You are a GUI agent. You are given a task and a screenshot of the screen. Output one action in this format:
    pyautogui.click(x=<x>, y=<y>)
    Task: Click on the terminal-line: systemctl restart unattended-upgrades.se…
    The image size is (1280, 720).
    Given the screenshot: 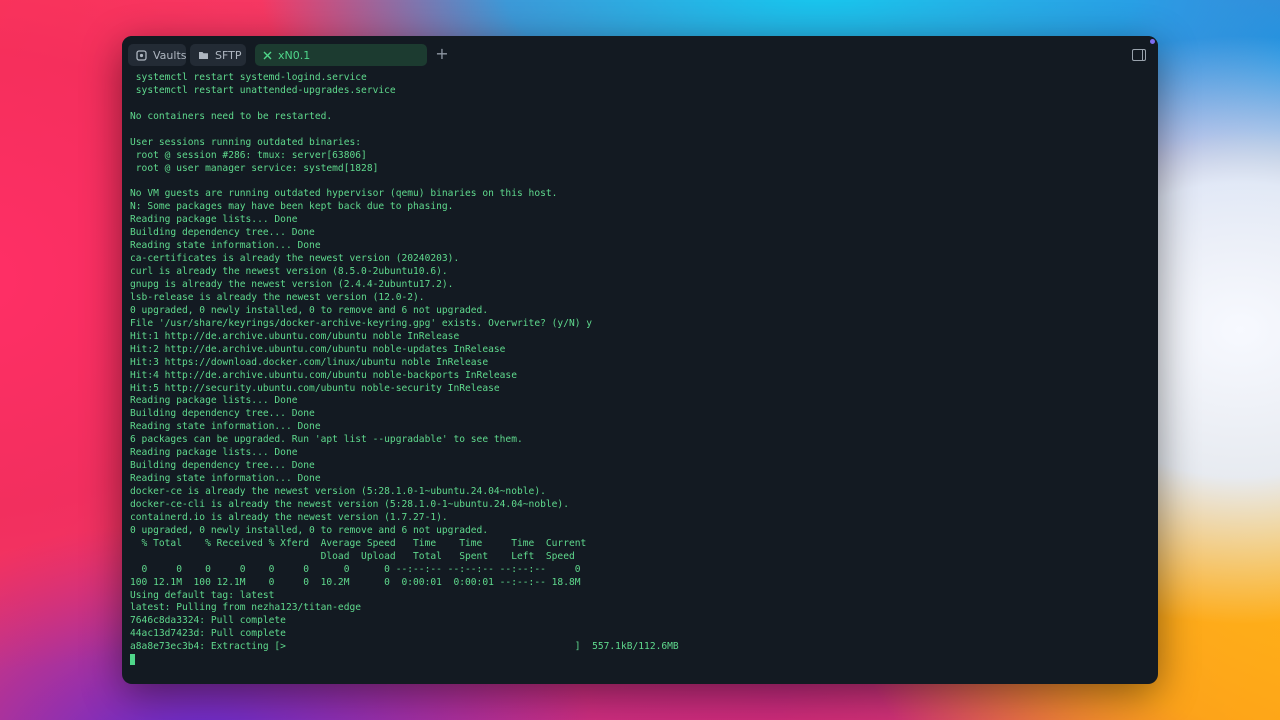 What is the action you would take?
    pyautogui.click(x=263, y=90)
    